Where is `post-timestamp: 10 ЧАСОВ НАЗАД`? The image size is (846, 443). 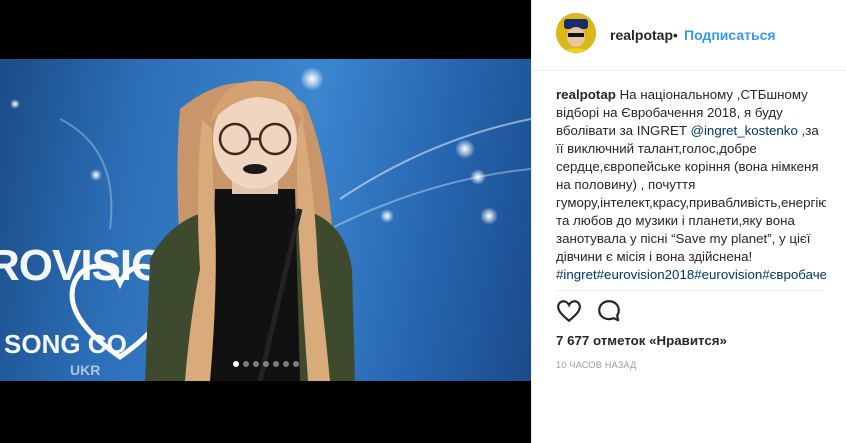
post-timestamp: 10 ЧАСОВ НАЗАД is located at coordinates (596, 365).